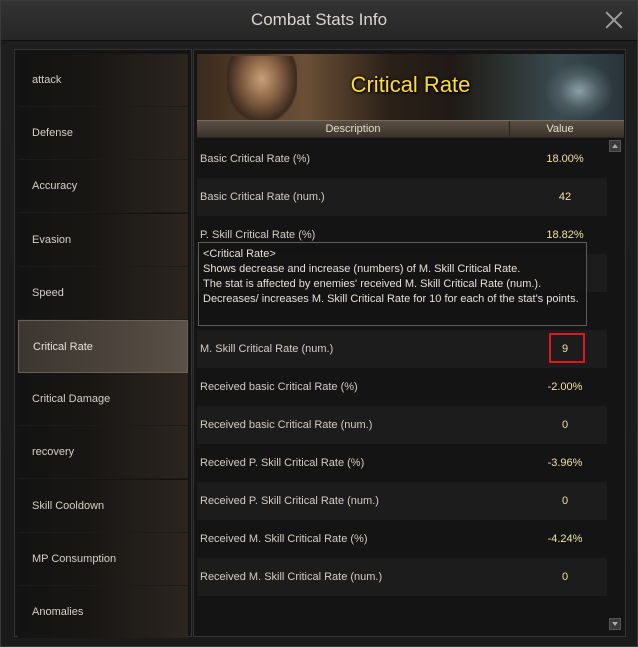 This screenshot has width=638, height=647. I want to click on sidebar-item-speed: Speed, so click(103, 293).